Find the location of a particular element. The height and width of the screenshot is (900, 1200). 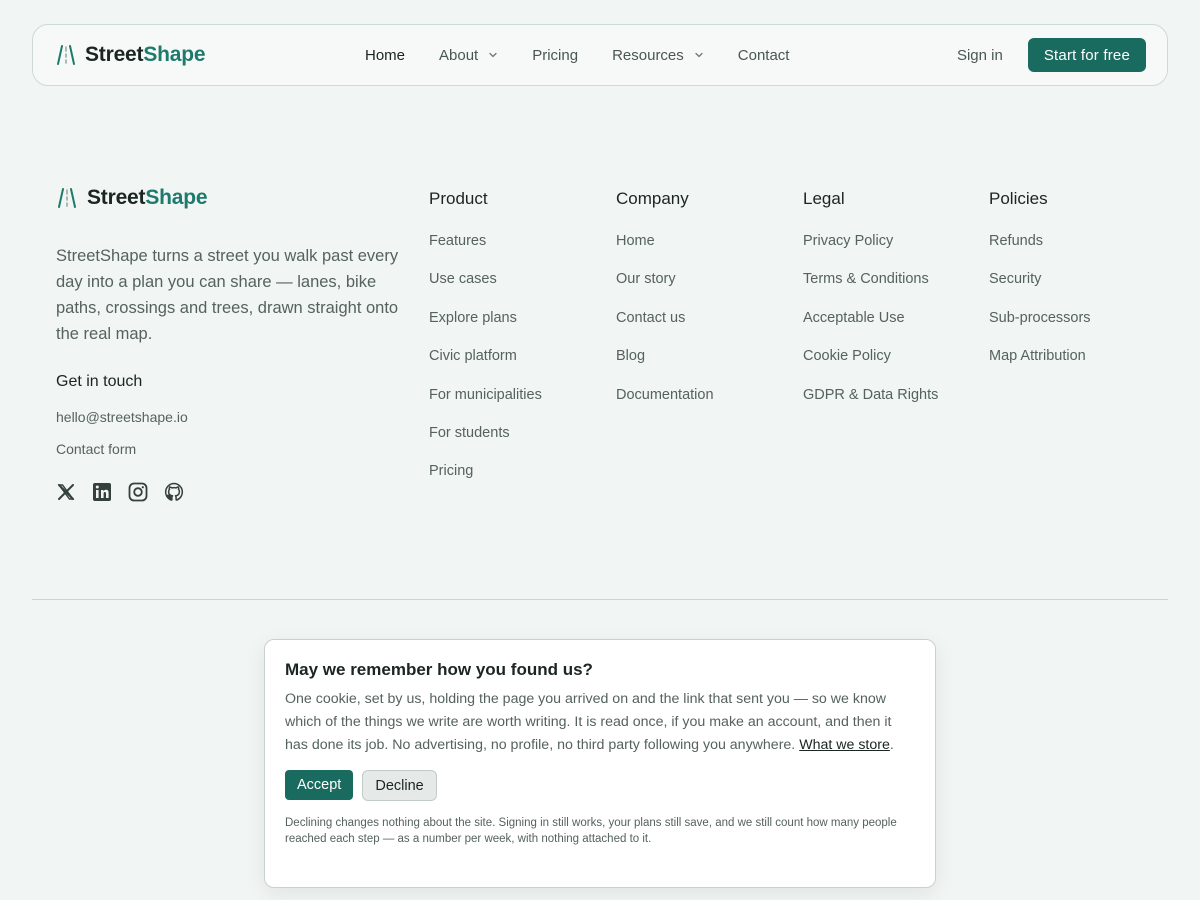

nav-link-label: Pricing is located at coordinates (555, 55).